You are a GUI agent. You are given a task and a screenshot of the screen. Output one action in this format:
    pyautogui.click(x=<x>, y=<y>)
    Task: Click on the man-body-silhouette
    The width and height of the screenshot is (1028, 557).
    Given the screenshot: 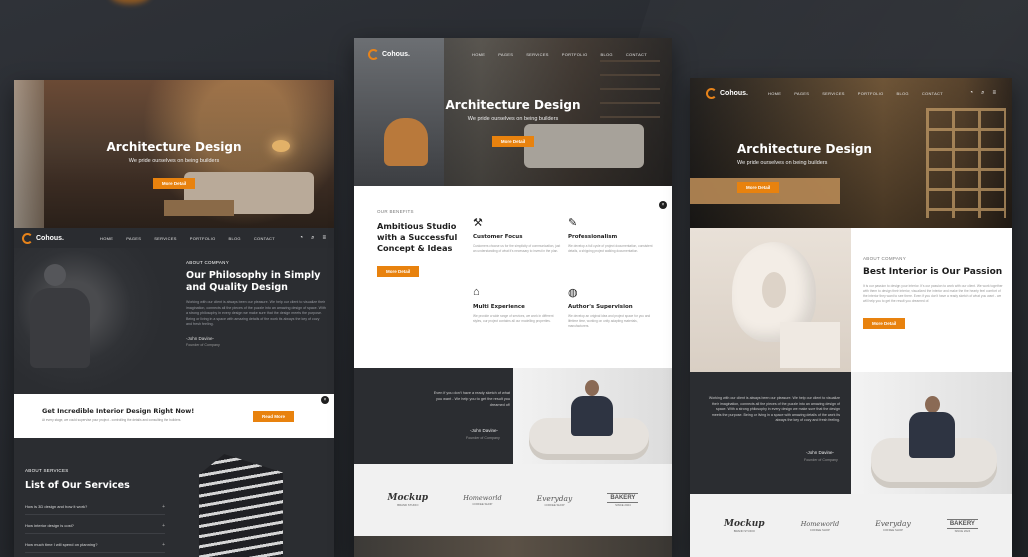 What is the action you would take?
    pyautogui.click(x=60, y=328)
    